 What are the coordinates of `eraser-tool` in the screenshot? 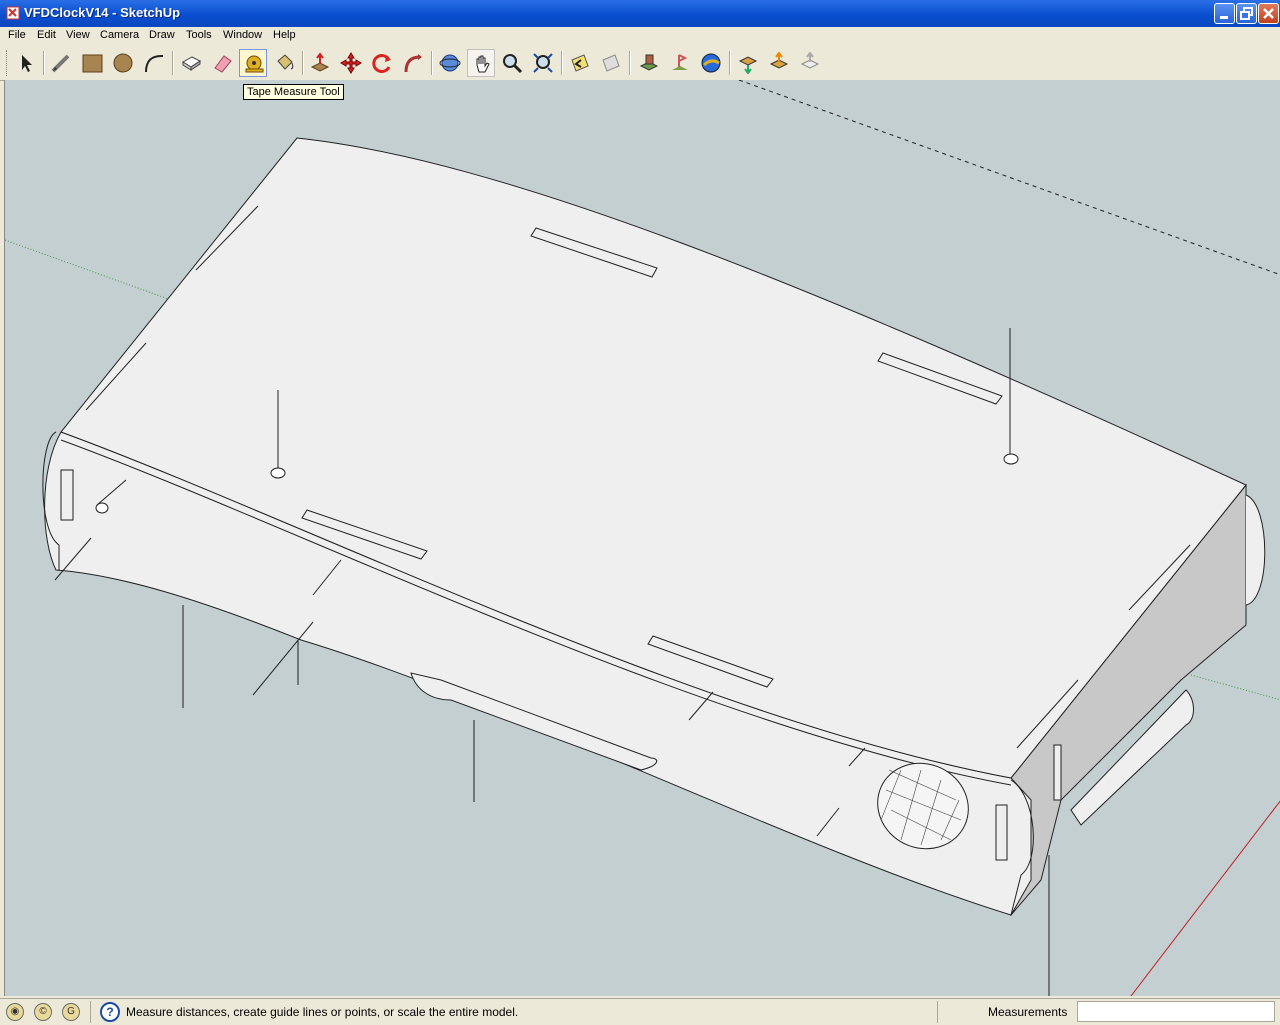 It's located at (222, 63).